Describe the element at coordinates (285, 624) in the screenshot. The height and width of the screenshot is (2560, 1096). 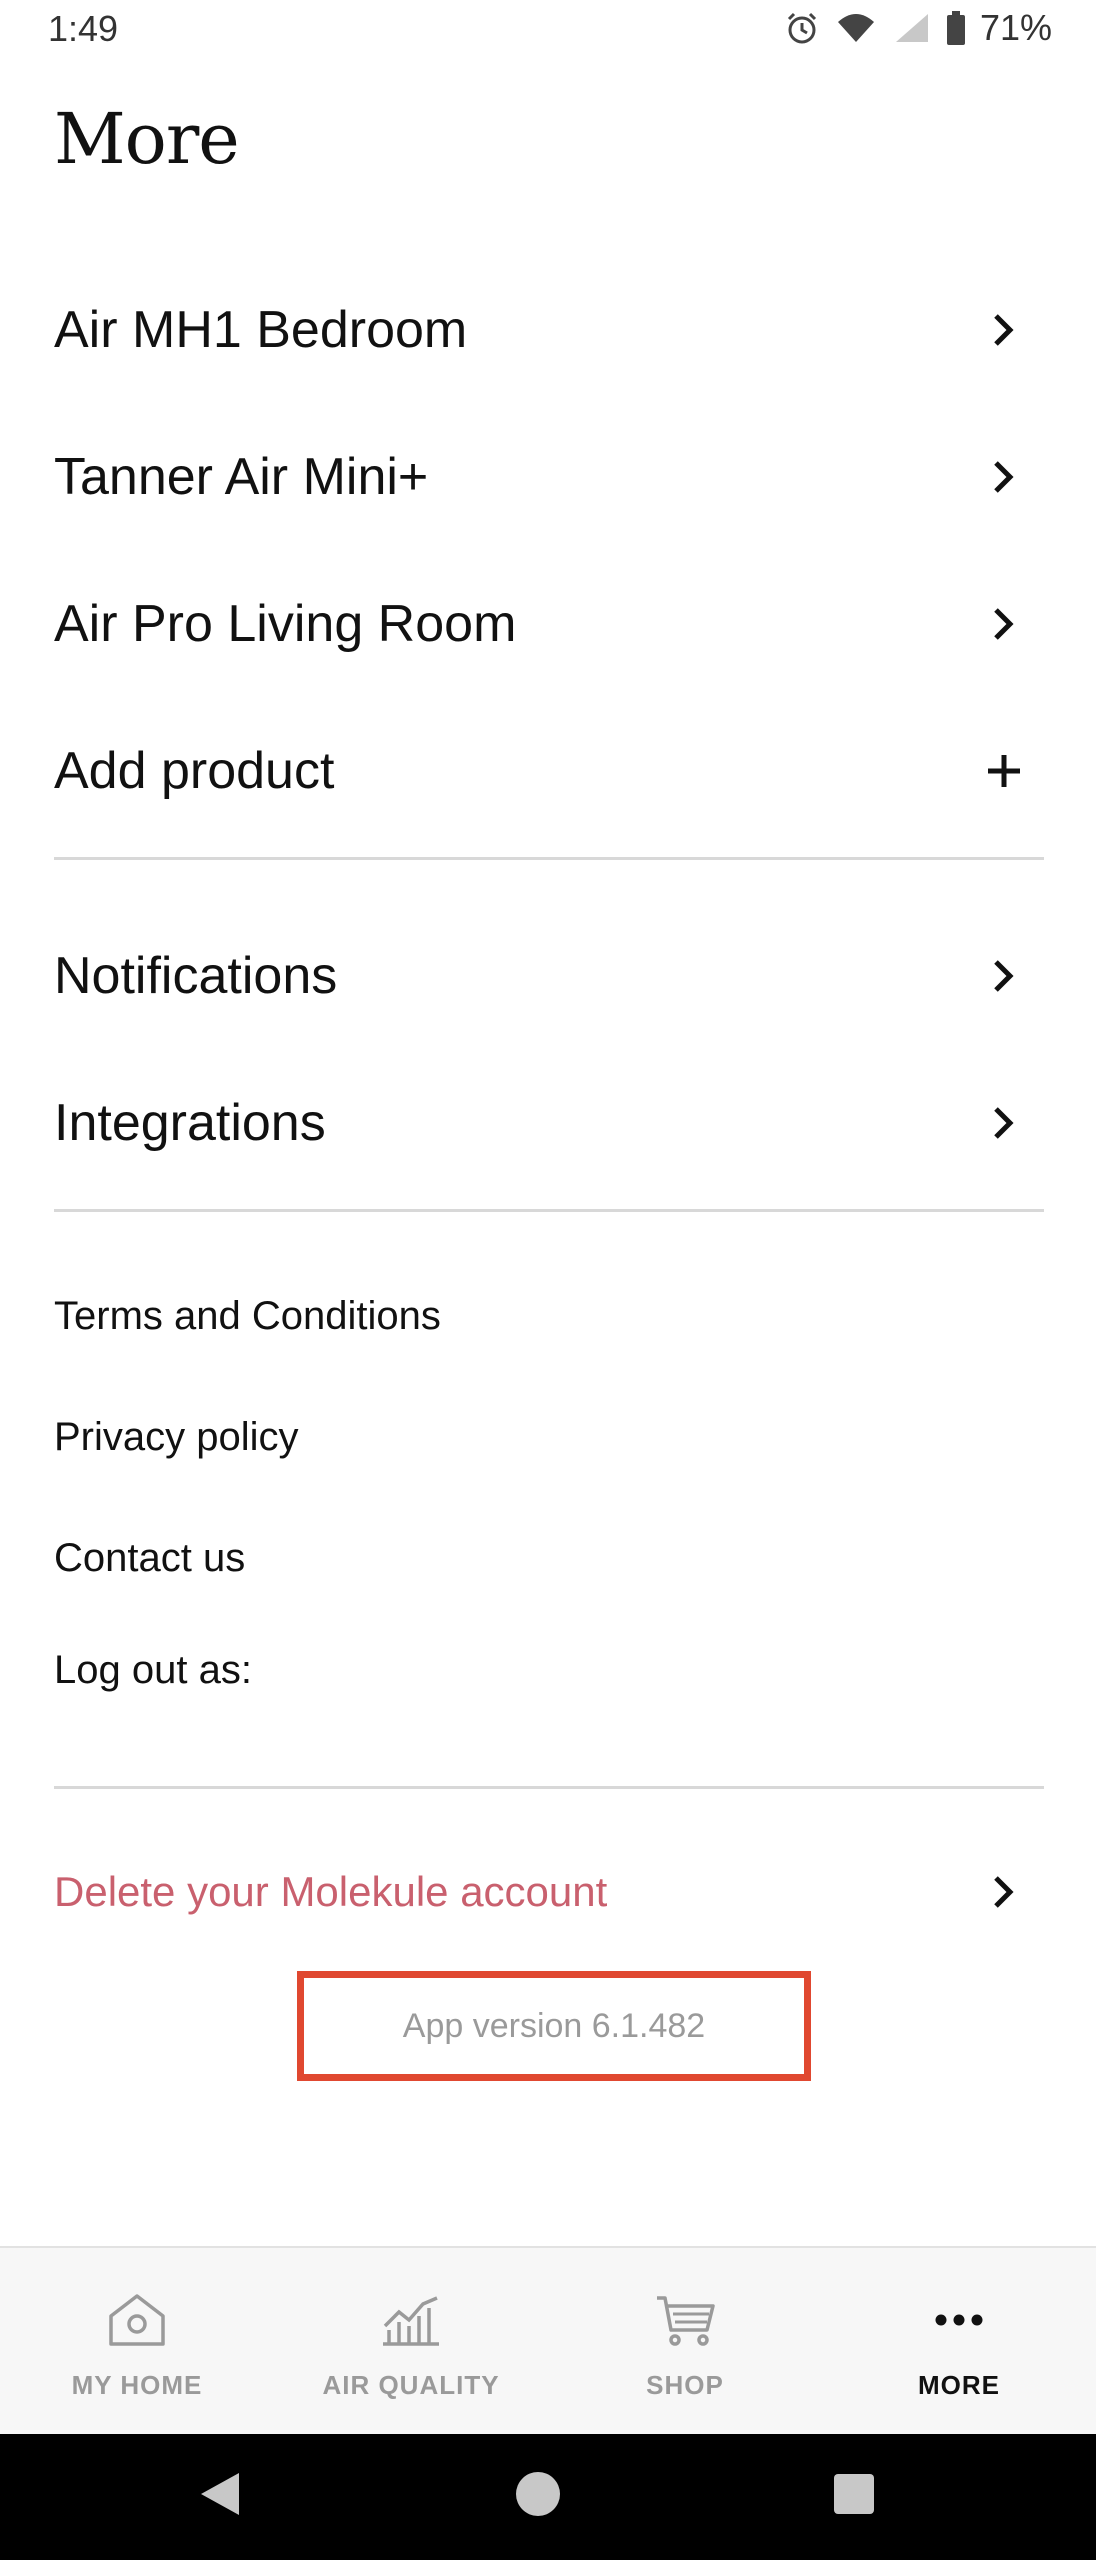
I see `product-label: Air Pro Living Room` at that location.